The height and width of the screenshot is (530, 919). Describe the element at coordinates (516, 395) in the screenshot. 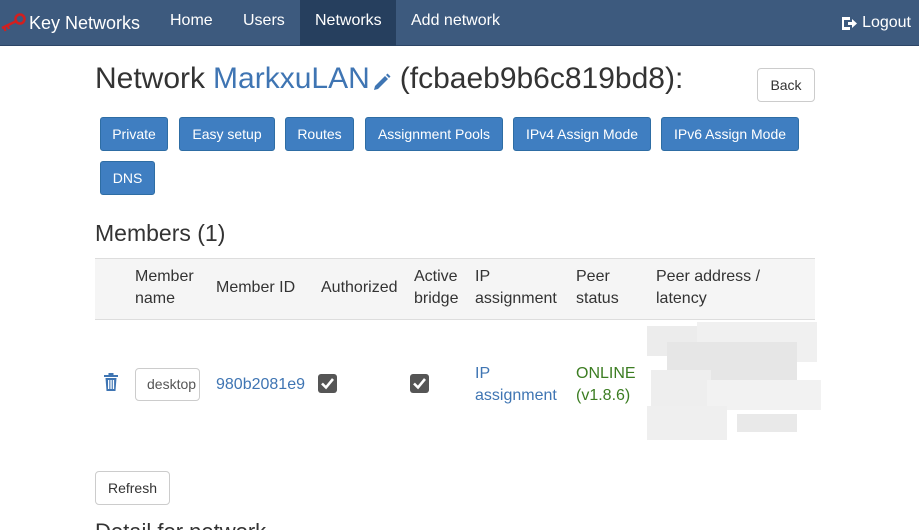

I see `ip-assignment-link-line2: assignment` at that location.